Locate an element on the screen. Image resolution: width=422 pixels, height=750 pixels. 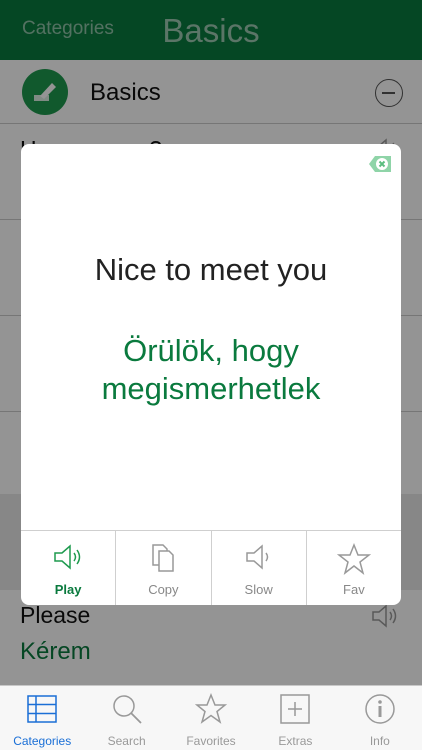
copy-label: Copy is located at coordinates (163, 589).